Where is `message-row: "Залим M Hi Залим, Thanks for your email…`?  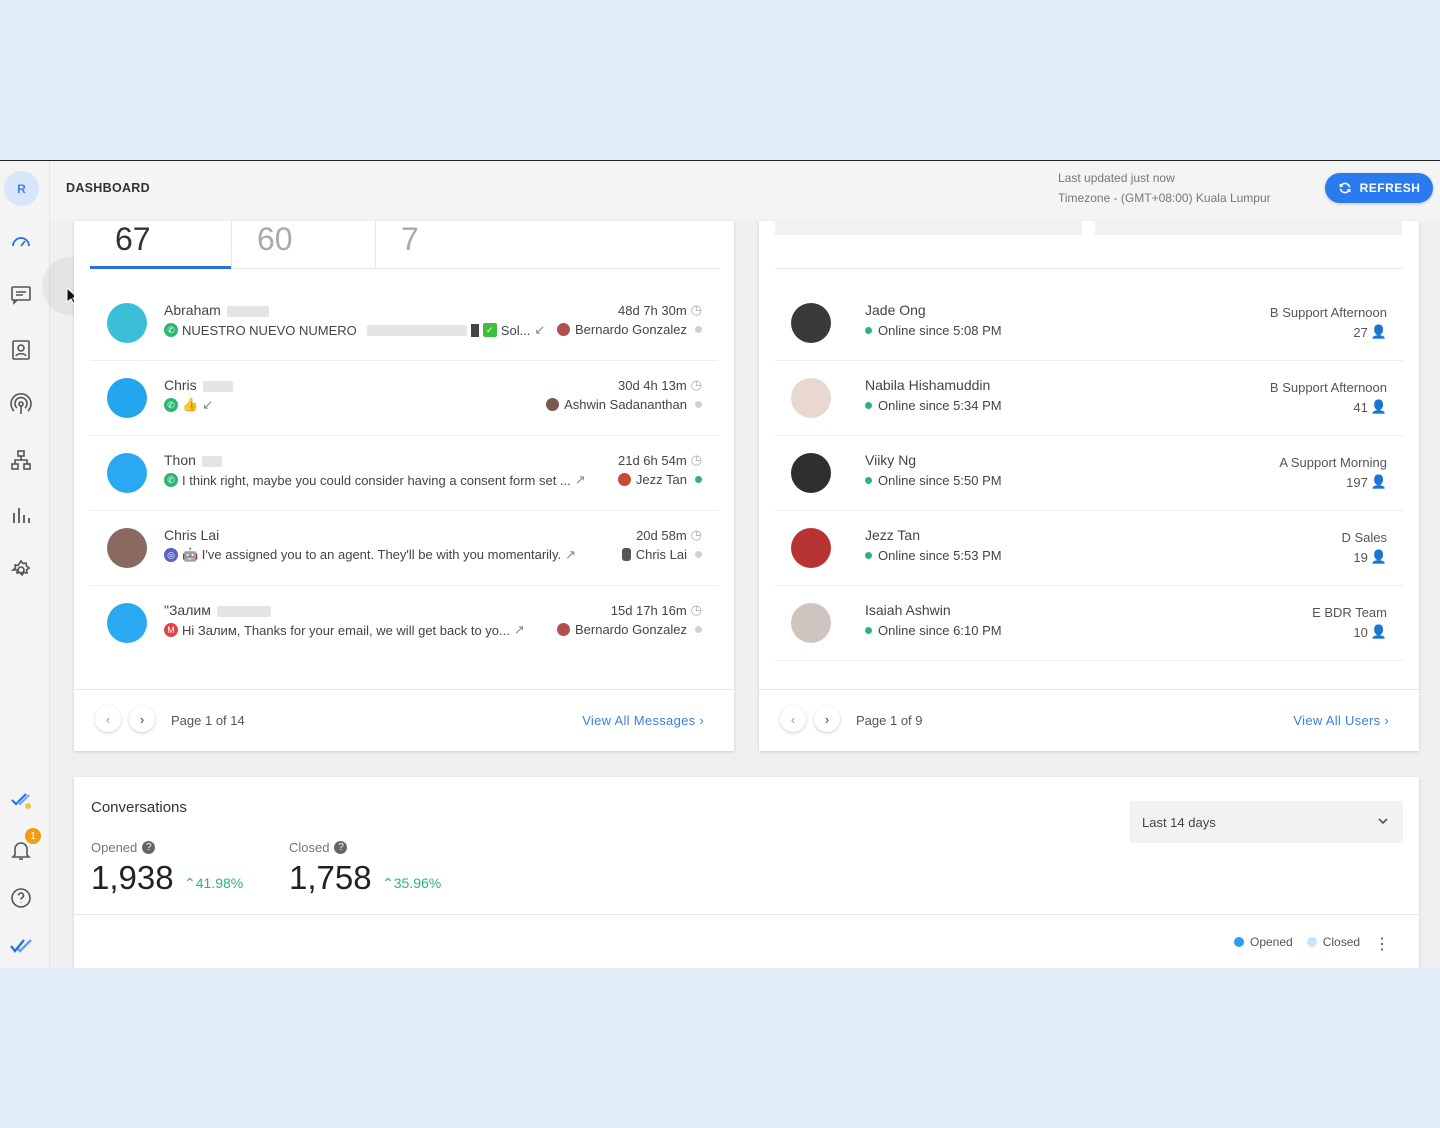 message-row: "Залим M Hi Залим, Thanks for your email… is located at coordinates (404, 623).